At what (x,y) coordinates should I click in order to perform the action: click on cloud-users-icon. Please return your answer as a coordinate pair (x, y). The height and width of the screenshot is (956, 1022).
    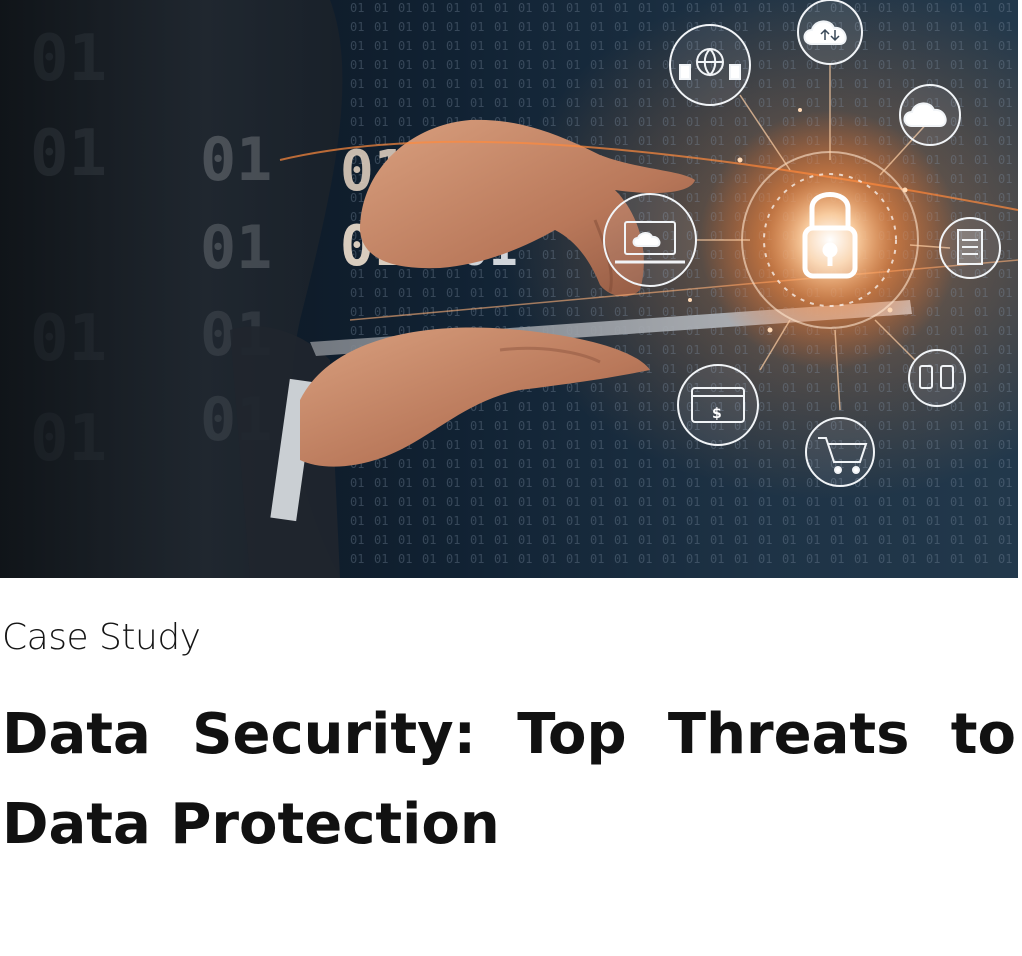
    Looking at the image, I should click on (930, 115).